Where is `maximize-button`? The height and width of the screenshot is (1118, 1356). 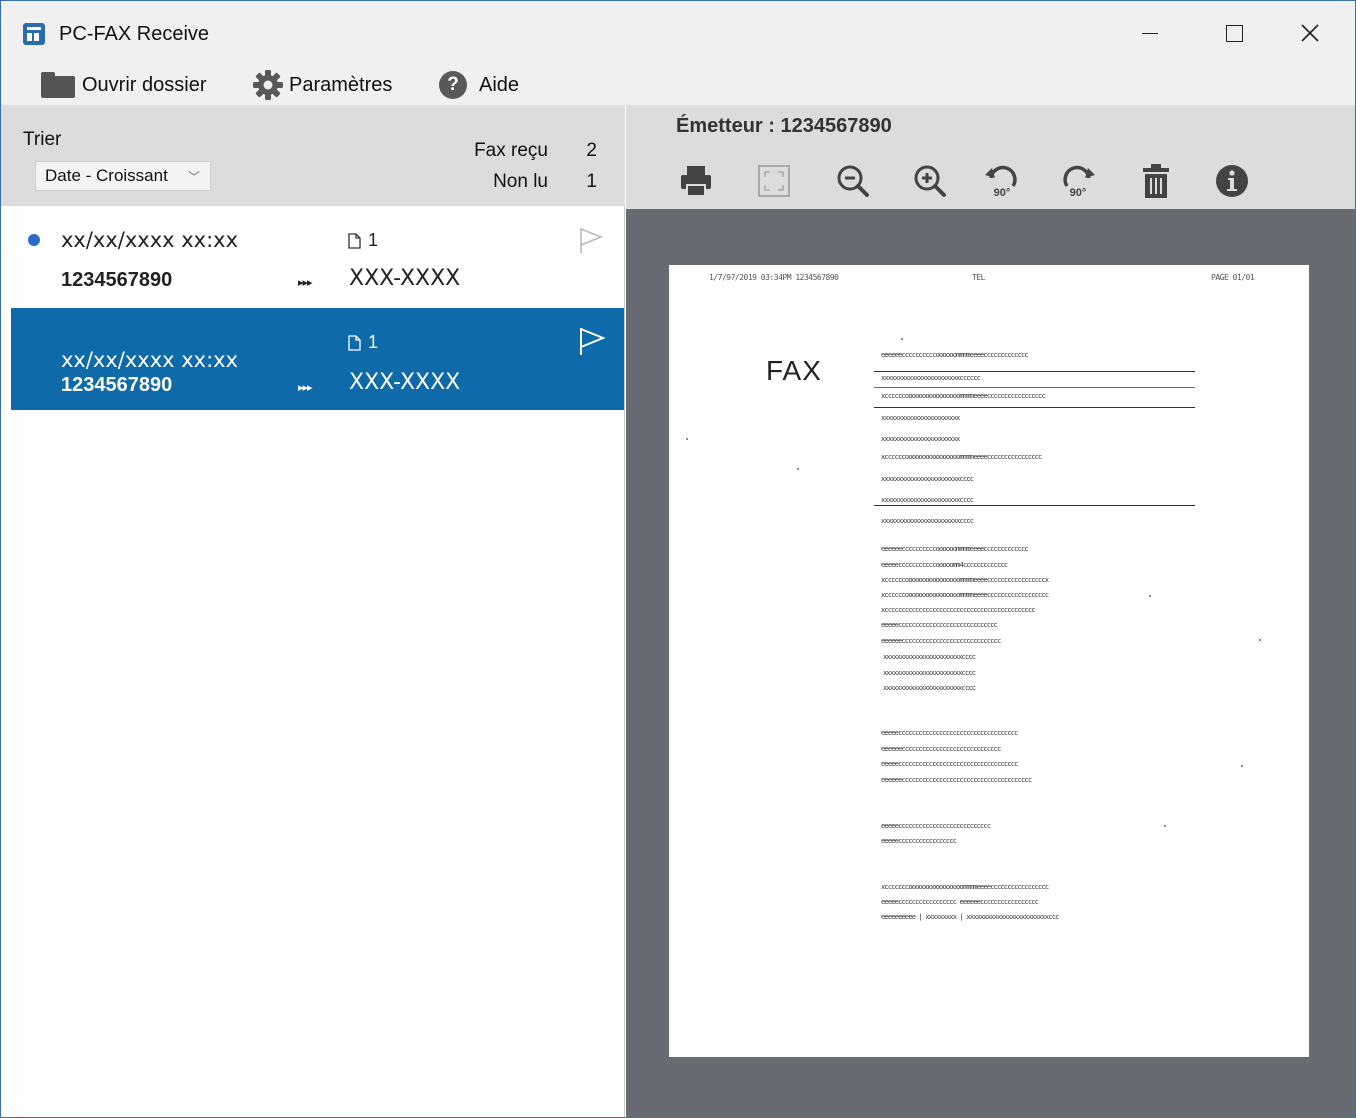
maximize-button is located at coordinates (1234, 33).